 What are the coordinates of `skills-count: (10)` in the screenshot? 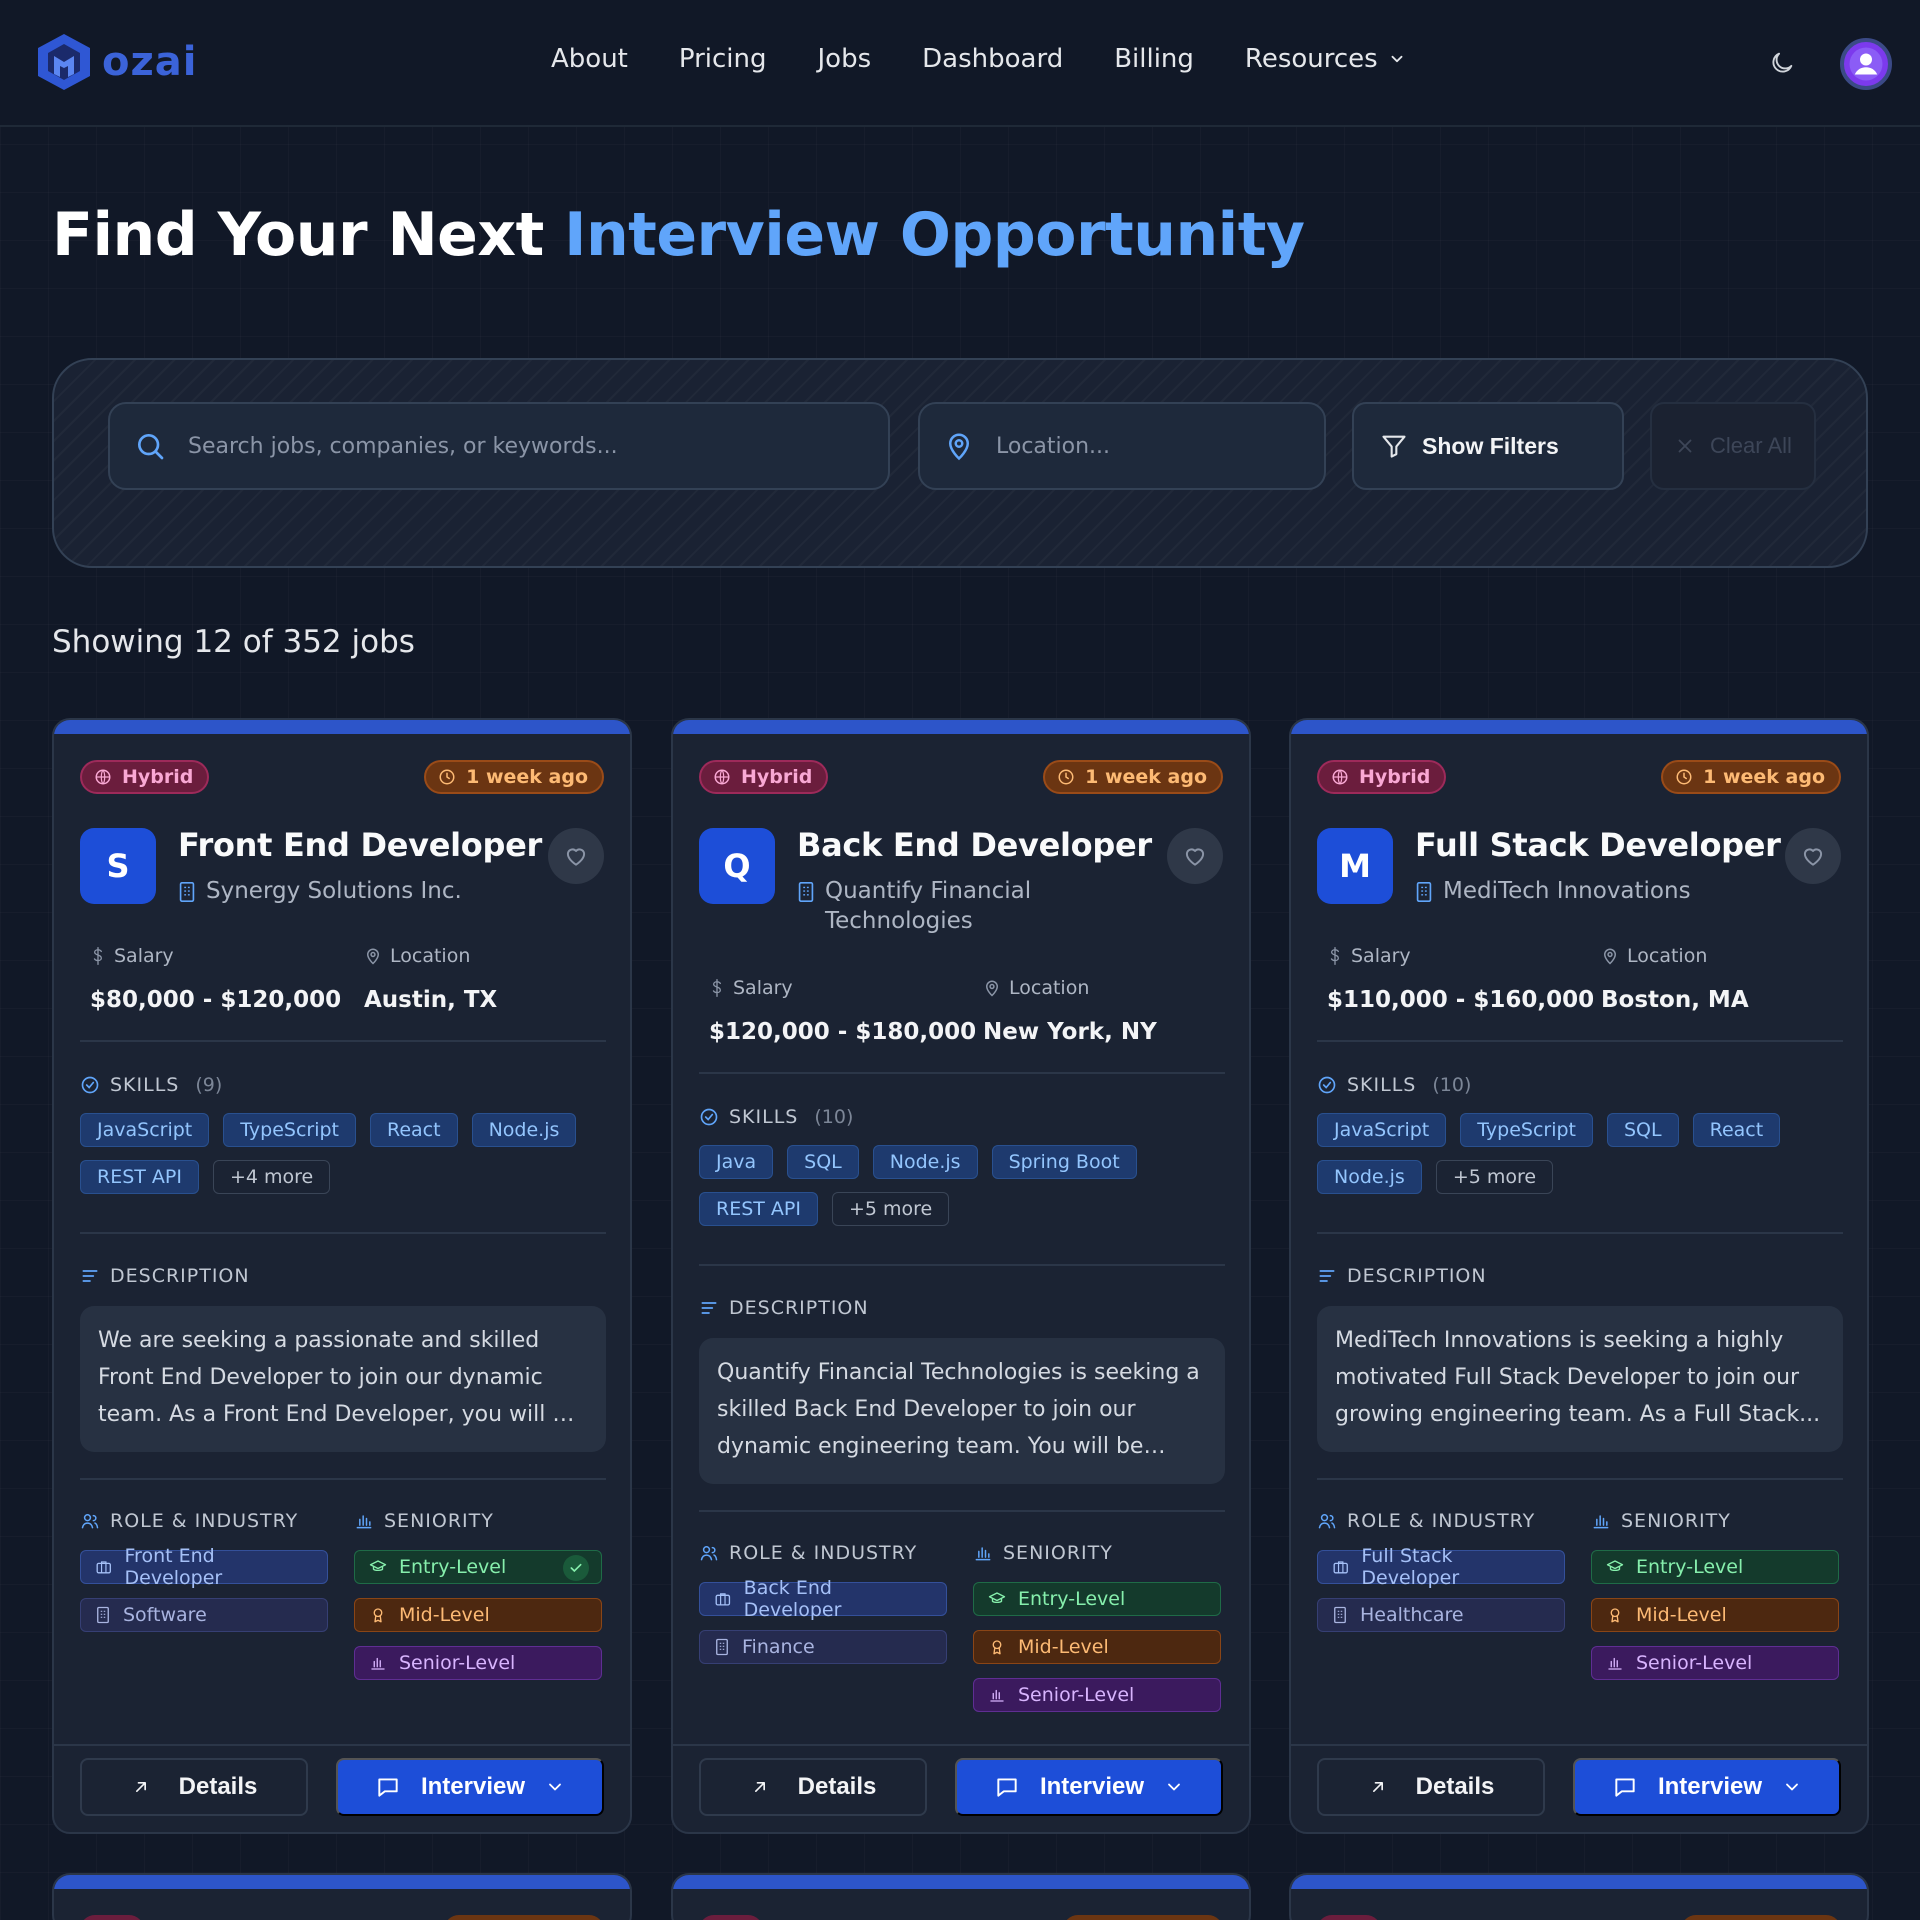 It's located at (834, 1117).